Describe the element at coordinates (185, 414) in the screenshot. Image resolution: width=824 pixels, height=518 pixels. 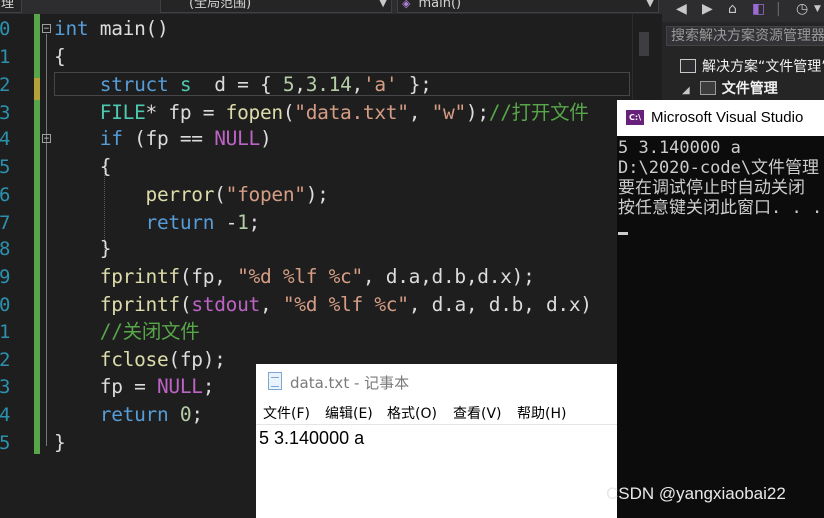
I see `number-literal: 0` at that location.